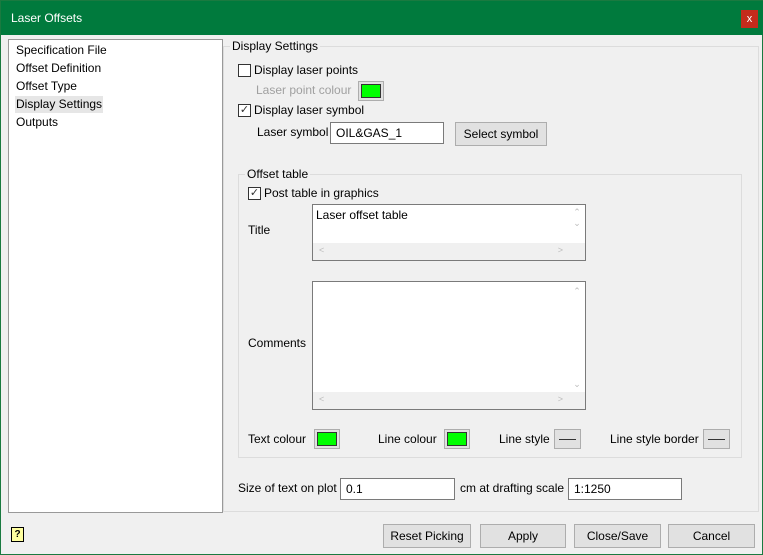  What do you see at coordinates (524, 439) in the screenshot?
I see `line-style-label: Line style` at bounding box center [524, 439].